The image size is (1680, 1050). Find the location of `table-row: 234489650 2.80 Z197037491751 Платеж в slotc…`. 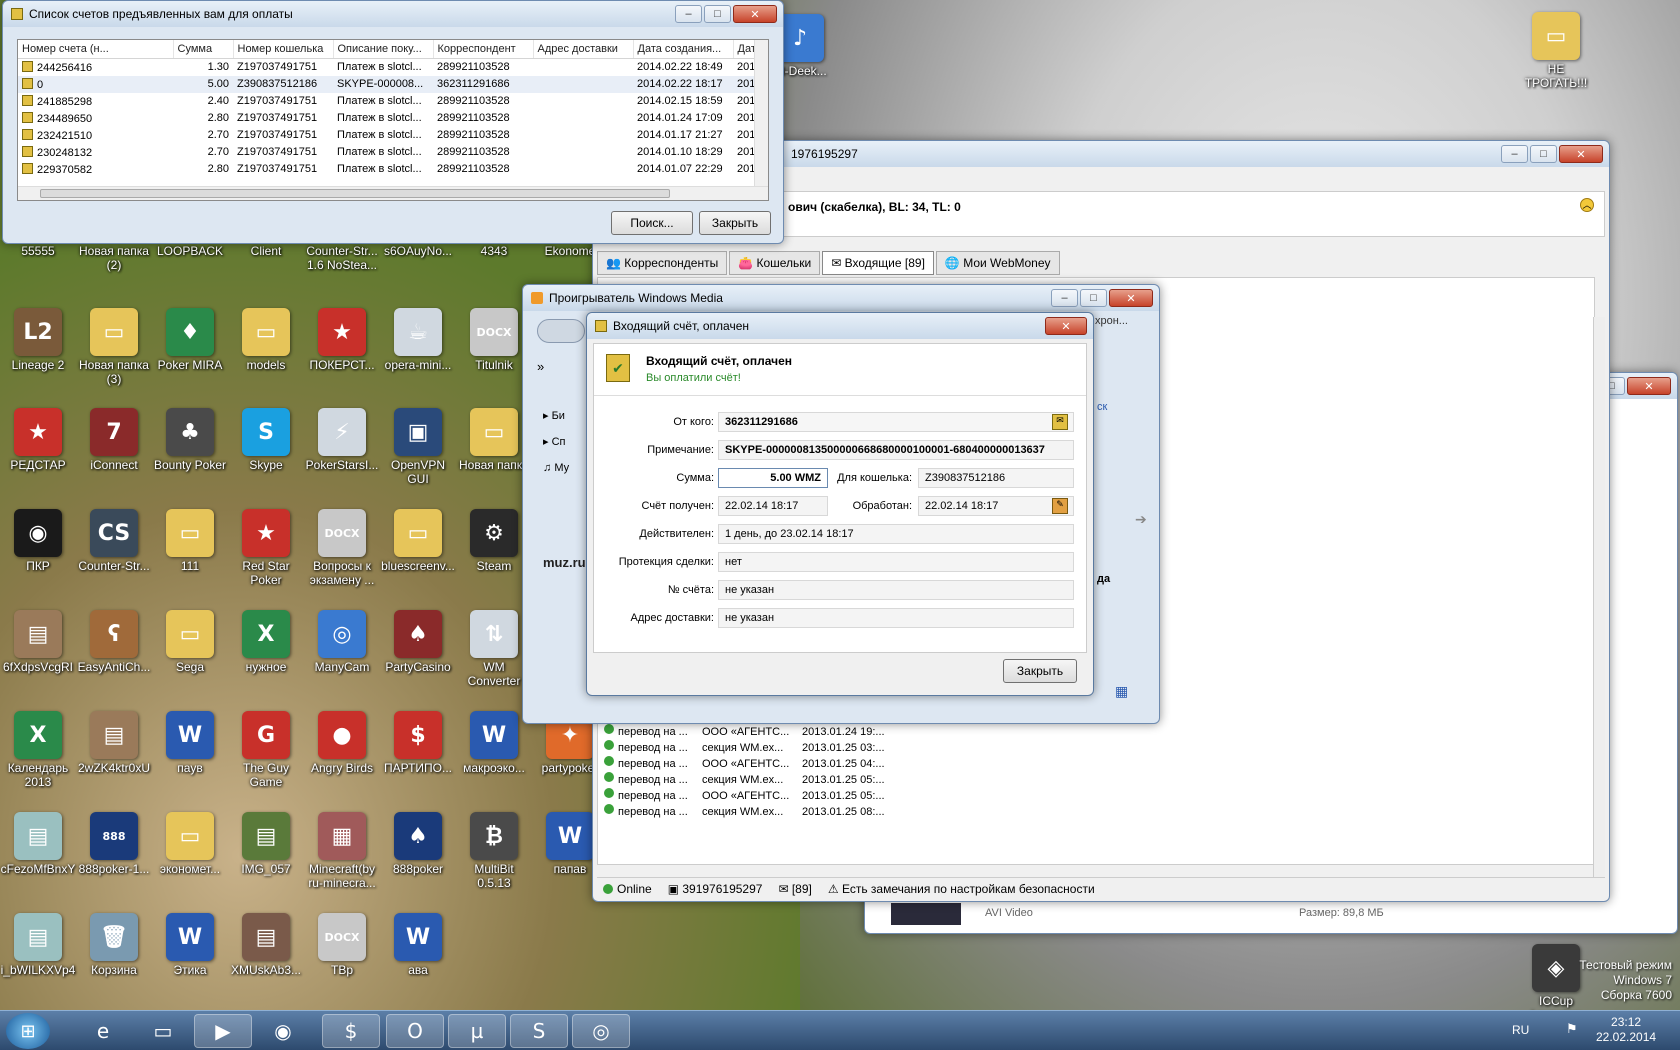

table-row: 234489650 2.80 Z197037491751 Платеж в slotc… is located at coordinates (393, 118).